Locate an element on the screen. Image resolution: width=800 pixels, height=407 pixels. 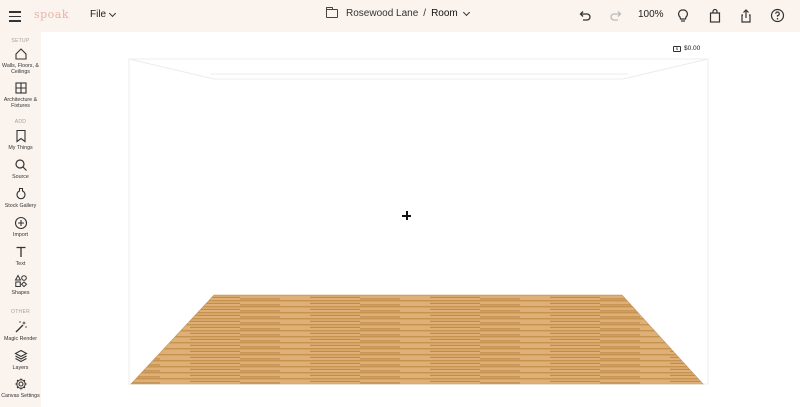
cost-value: $0.00 is located at coordinates (692, 48).